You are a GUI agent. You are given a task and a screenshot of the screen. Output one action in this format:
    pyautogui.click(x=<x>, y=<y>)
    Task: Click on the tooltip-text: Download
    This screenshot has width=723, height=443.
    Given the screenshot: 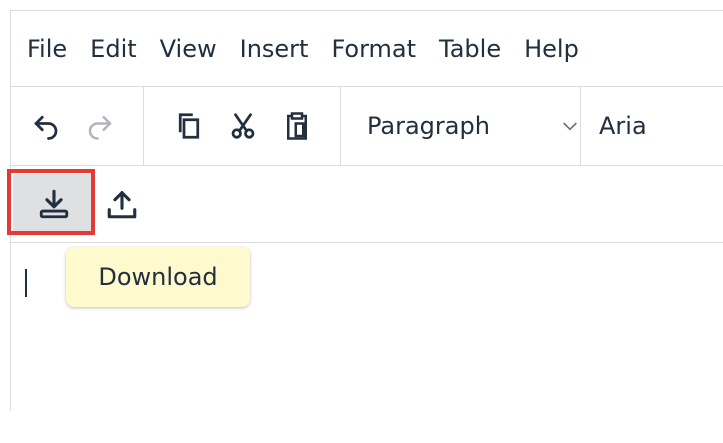 What is the action you would take?
    pyautogui.click(x=158, y=277)
    